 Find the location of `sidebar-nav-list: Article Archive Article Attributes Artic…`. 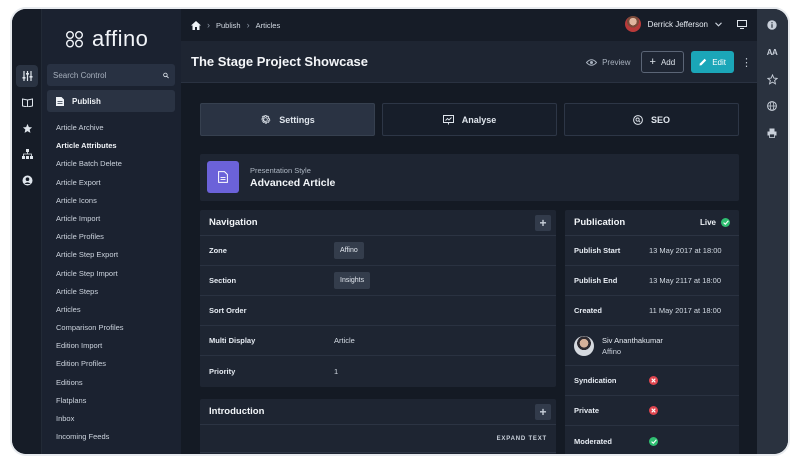

sidebar-nav-list: Article Archive Article Attributes Artic… is located at coordinates (90, 282).